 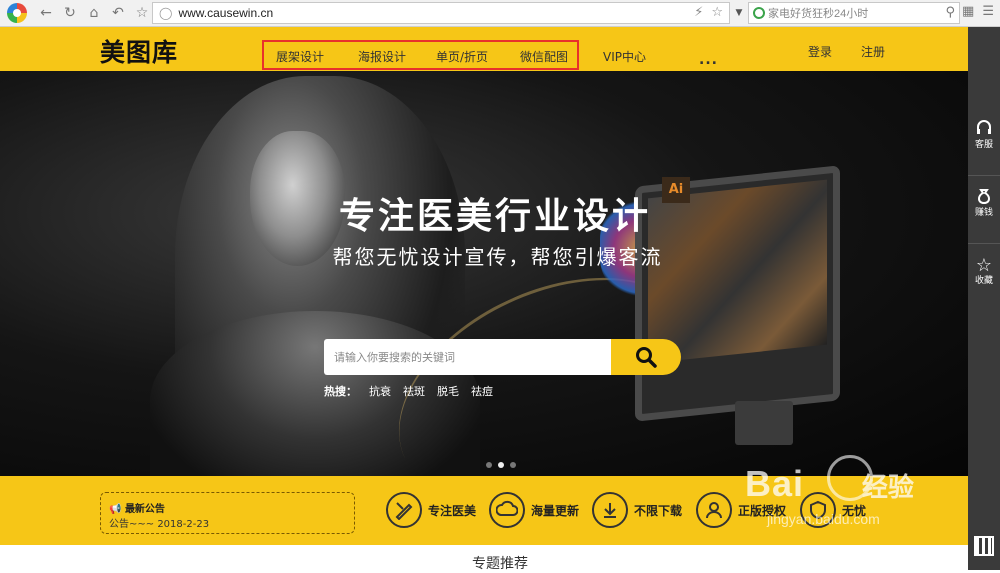 I want to click on notice-box: 📢 最新公告 公告~~~ 2018-2-23, so click(x=227, y=513).